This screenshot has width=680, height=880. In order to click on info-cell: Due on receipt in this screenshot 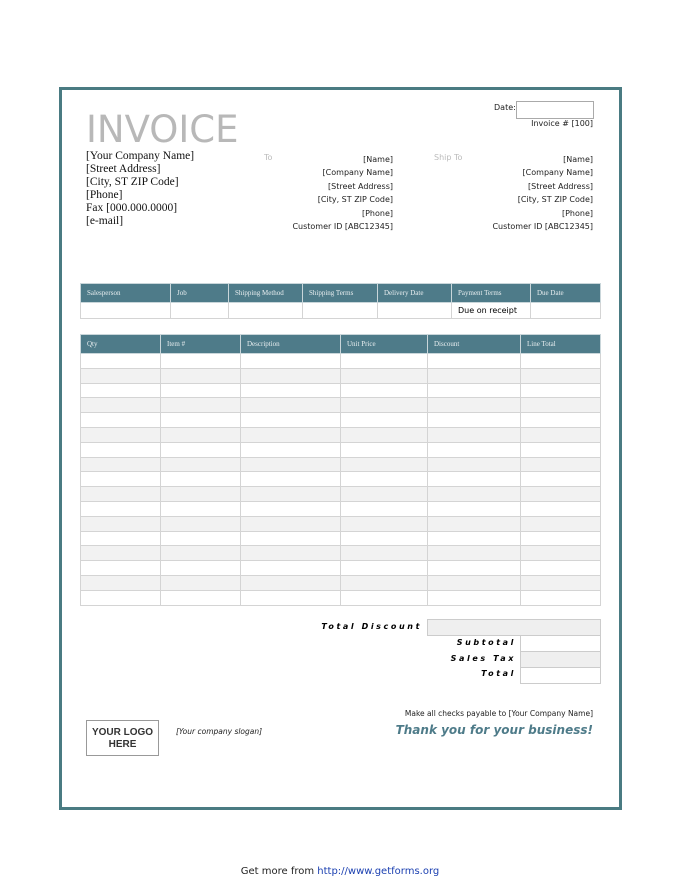, I will do `click(491, 310)`.